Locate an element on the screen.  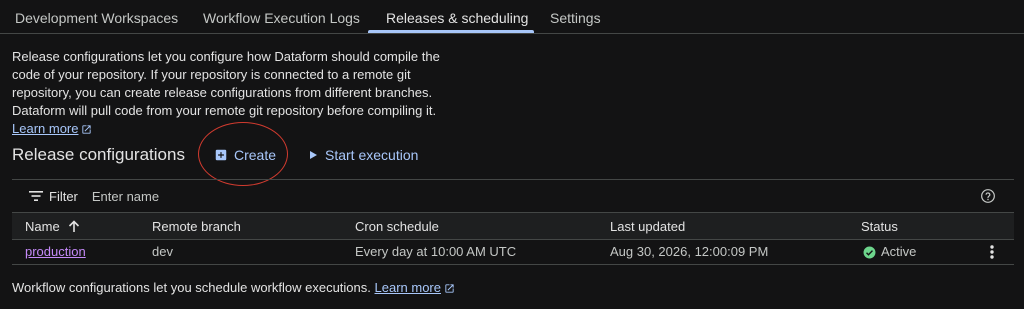
tab-settings: Settings is located at coordinates (575, 17).